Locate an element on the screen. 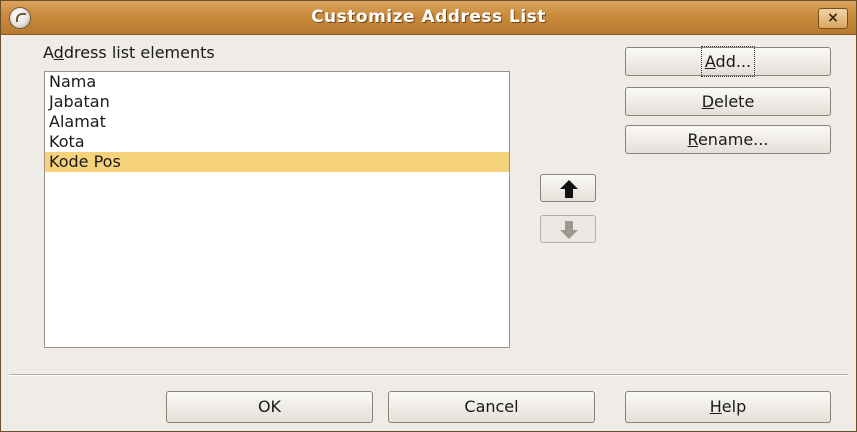 The height and width of the screenshot is (432, 857). arrow-up-icon is located at coordinates (569, 189).